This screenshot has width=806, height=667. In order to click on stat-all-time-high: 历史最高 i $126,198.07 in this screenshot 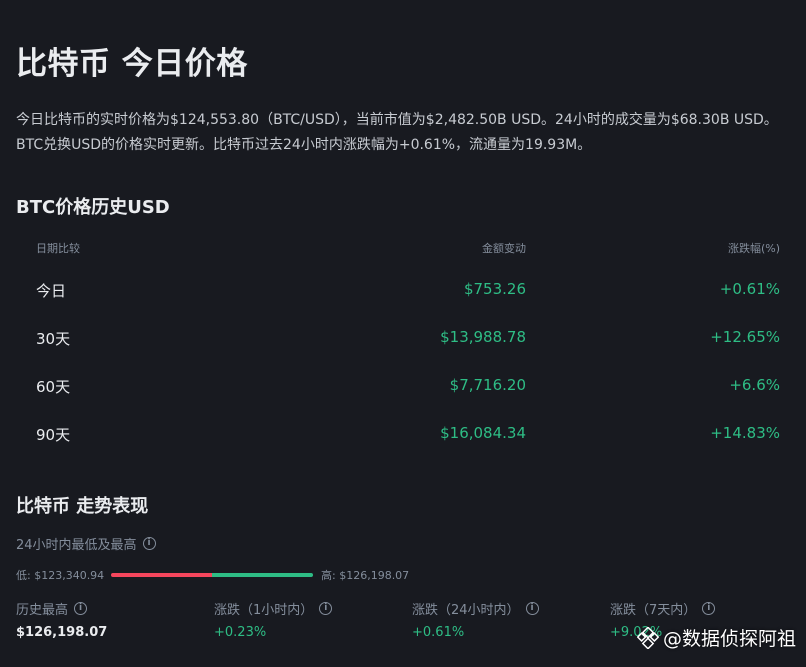, I will do `click(111, 619)`.